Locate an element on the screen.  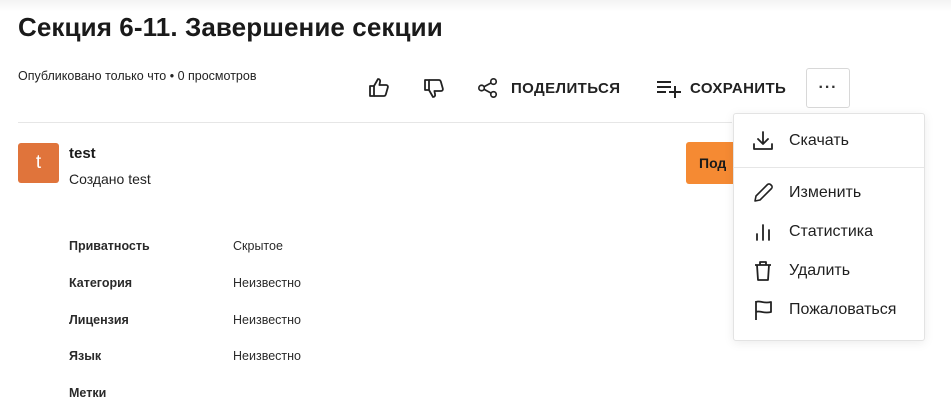
detail-label: Приватность is located at coordinates (109, 246).